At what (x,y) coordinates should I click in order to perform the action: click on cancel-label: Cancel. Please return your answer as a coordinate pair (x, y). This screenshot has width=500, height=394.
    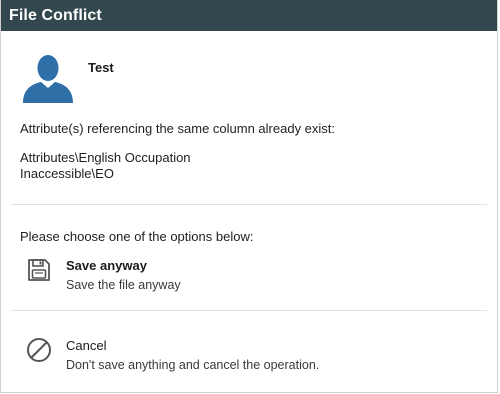
    Looking at the image, I should click on (86, 345).